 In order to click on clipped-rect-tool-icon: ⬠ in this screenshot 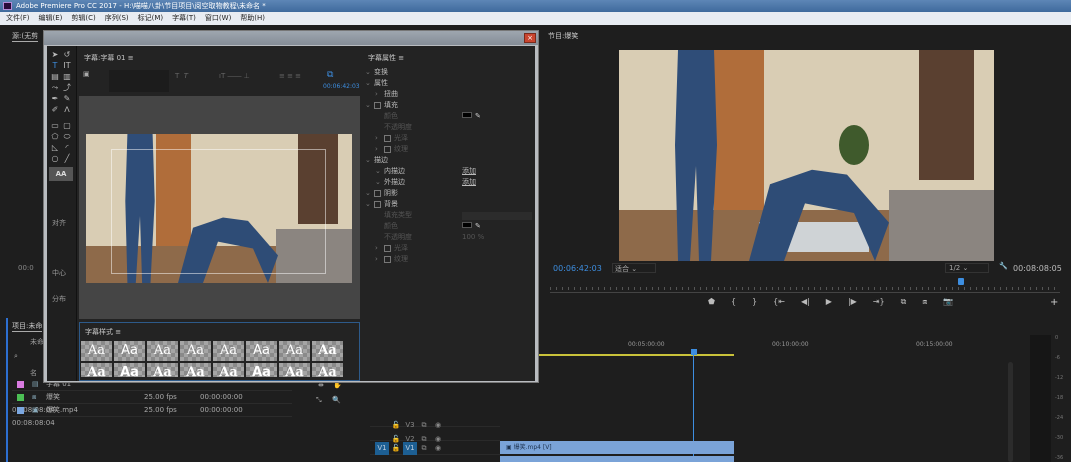, I will do `click(55, 136)`.